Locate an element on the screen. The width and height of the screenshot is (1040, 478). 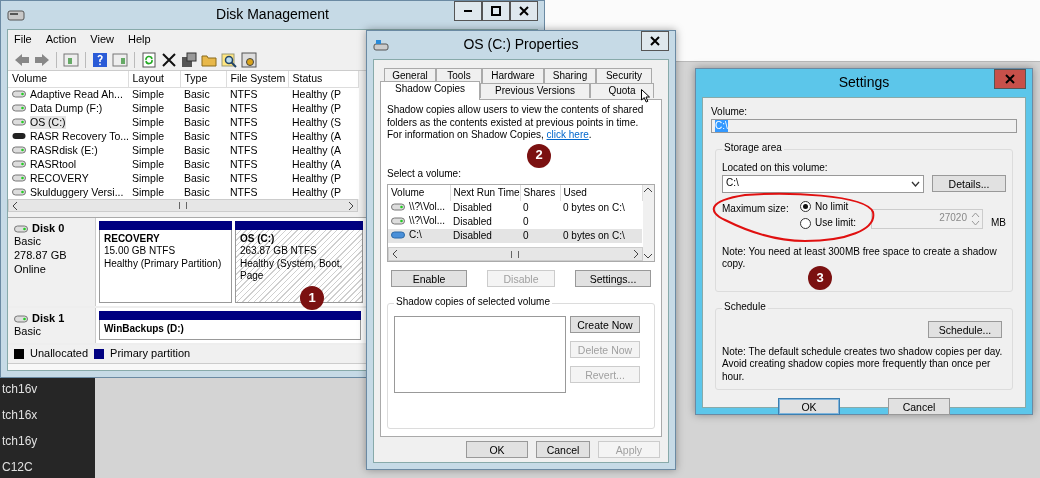
partition-block: RECOVERY 15.00 GB NTFS Healthy (Primary Partition) is located at coordinates (165, 266).